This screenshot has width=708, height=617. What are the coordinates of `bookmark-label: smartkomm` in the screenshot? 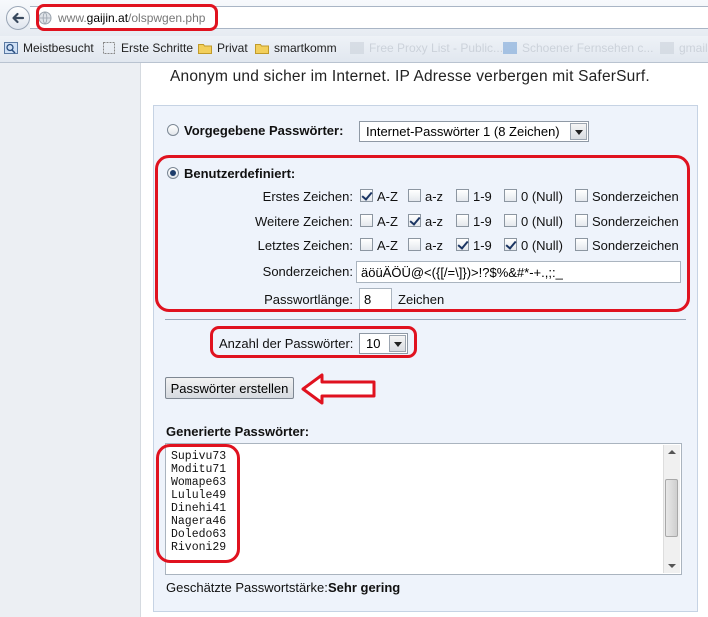 It's located at (305, 48).